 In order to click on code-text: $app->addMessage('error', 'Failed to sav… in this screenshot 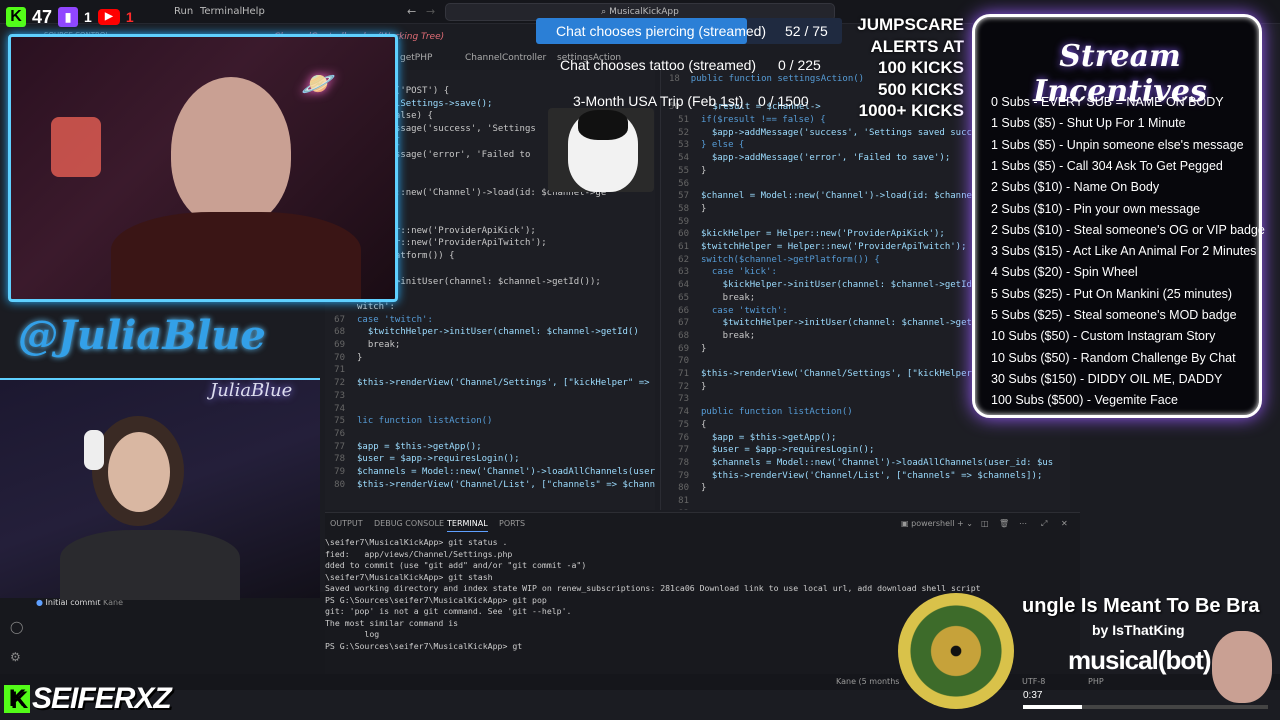, I will do `click(826, 158)`.